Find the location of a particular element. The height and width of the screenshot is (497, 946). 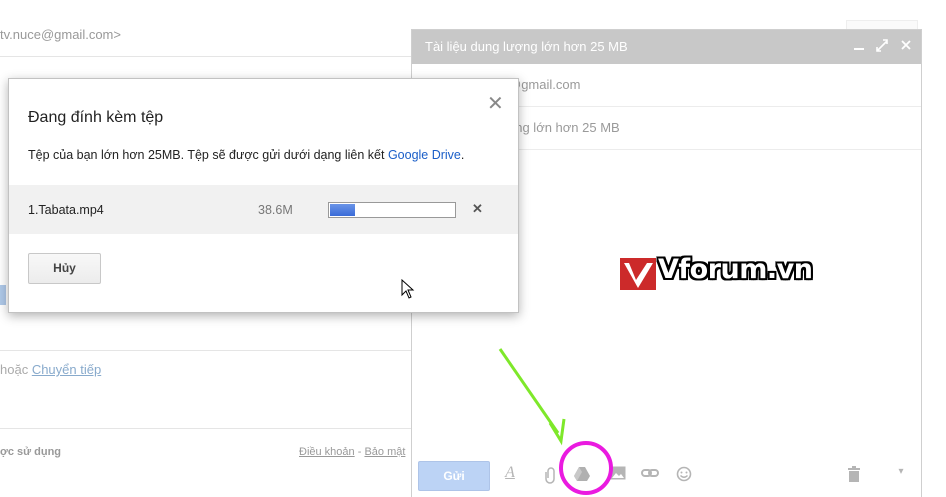

file-size: 38.6M is located at coordinates (275, 210).